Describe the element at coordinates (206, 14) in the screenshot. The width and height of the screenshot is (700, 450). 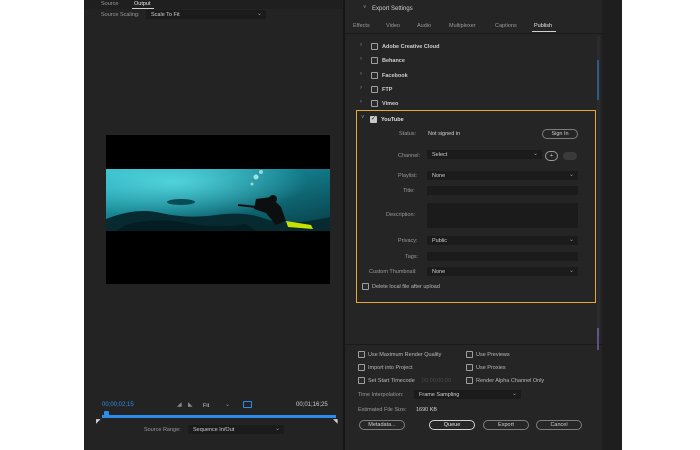
I see `source-scaling-dropdown: Scale To Fit ⌄` at that location.